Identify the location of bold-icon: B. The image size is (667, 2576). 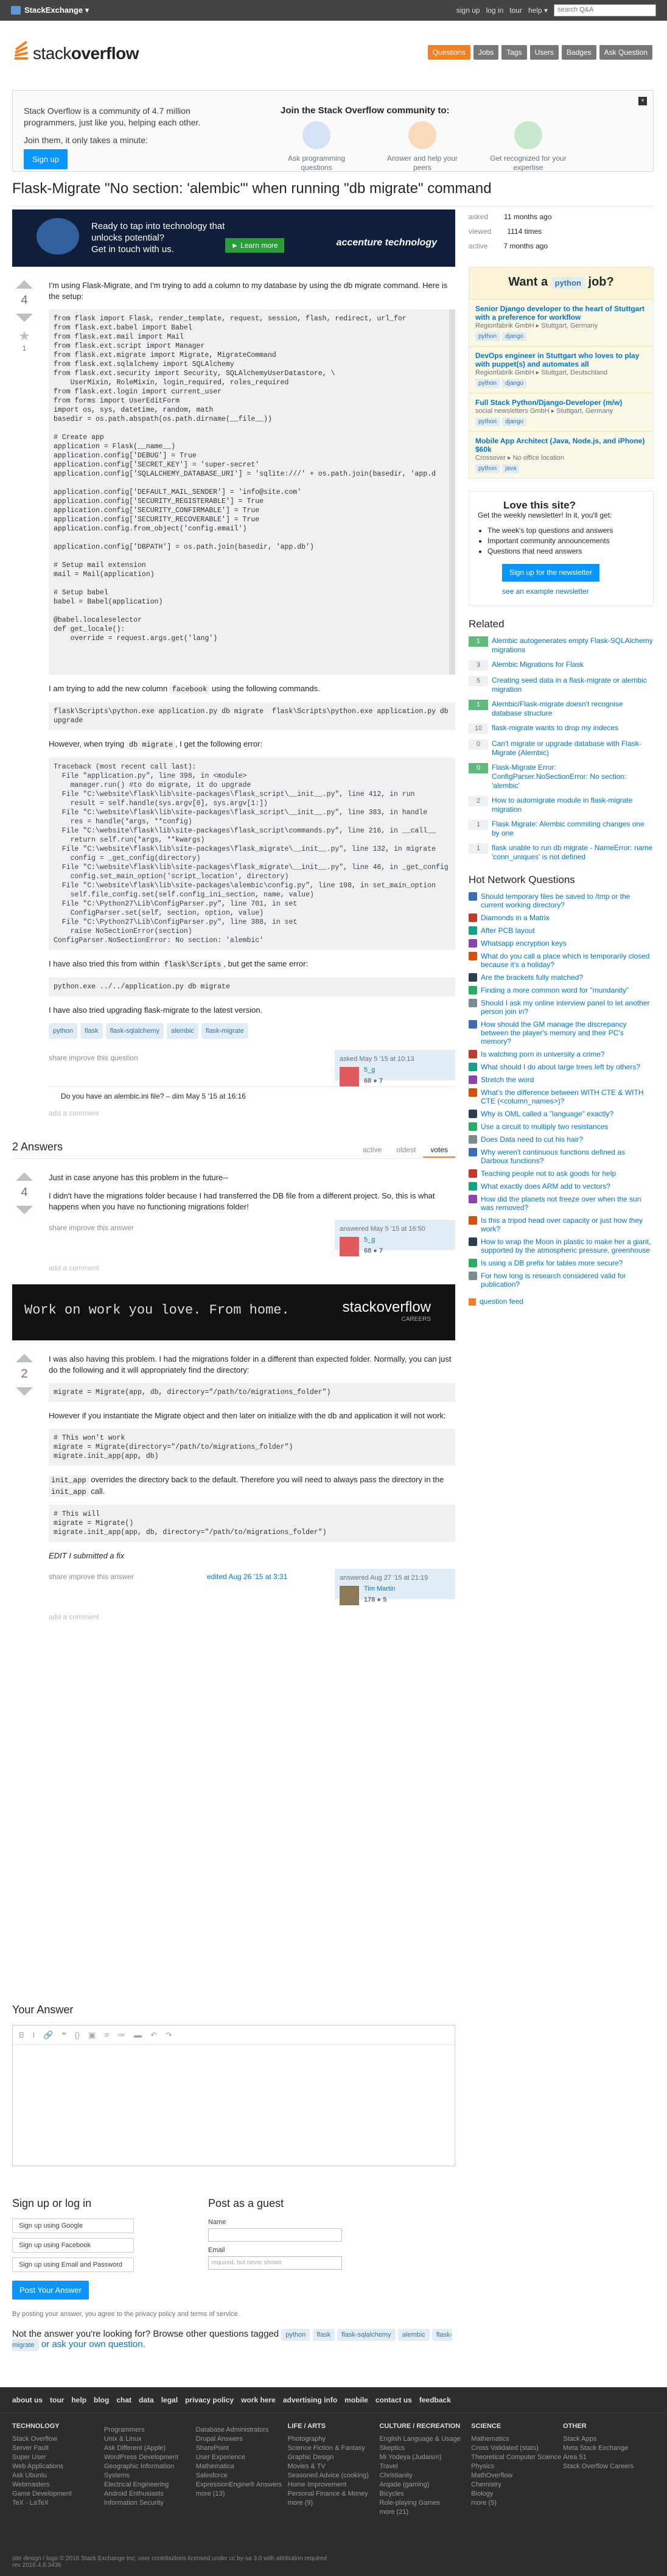
(22, 2034).